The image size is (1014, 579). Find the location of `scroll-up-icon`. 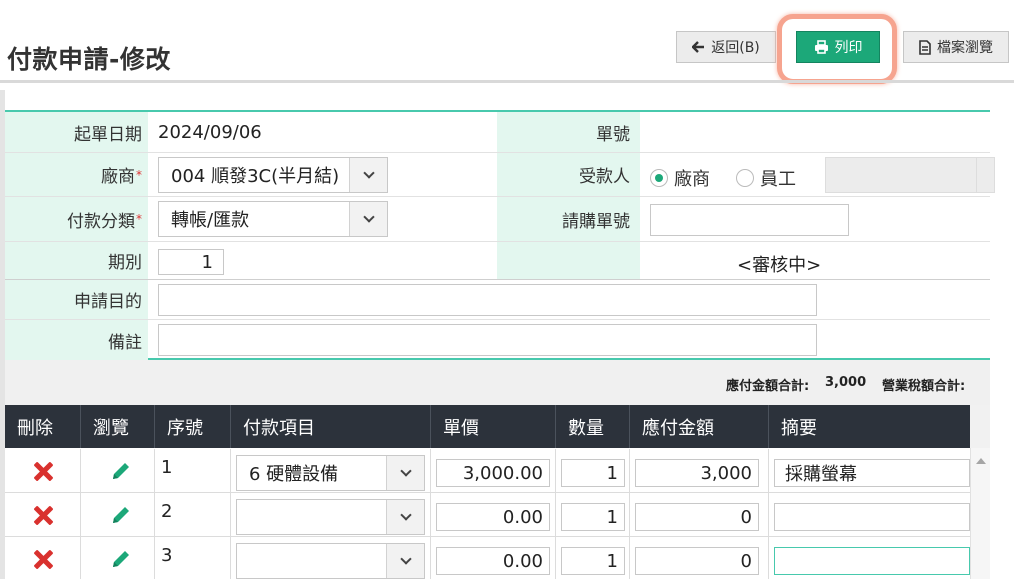

scroll-up-icon is located at coordinates (981, 461).